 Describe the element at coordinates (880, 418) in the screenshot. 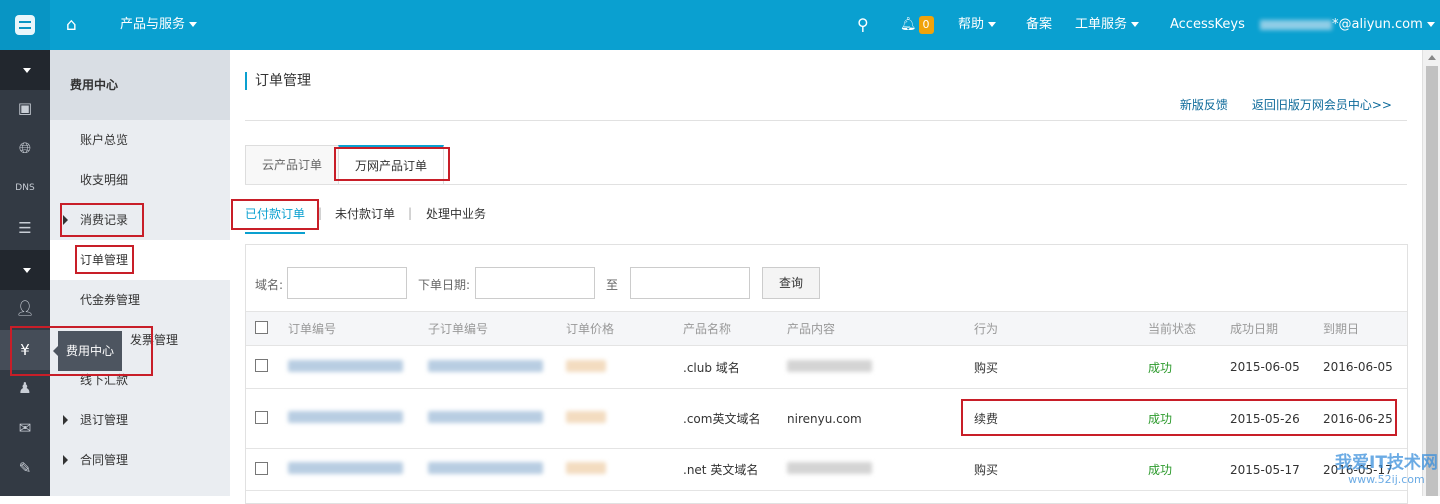

I see `product-content: nirenyu.com` at that location.